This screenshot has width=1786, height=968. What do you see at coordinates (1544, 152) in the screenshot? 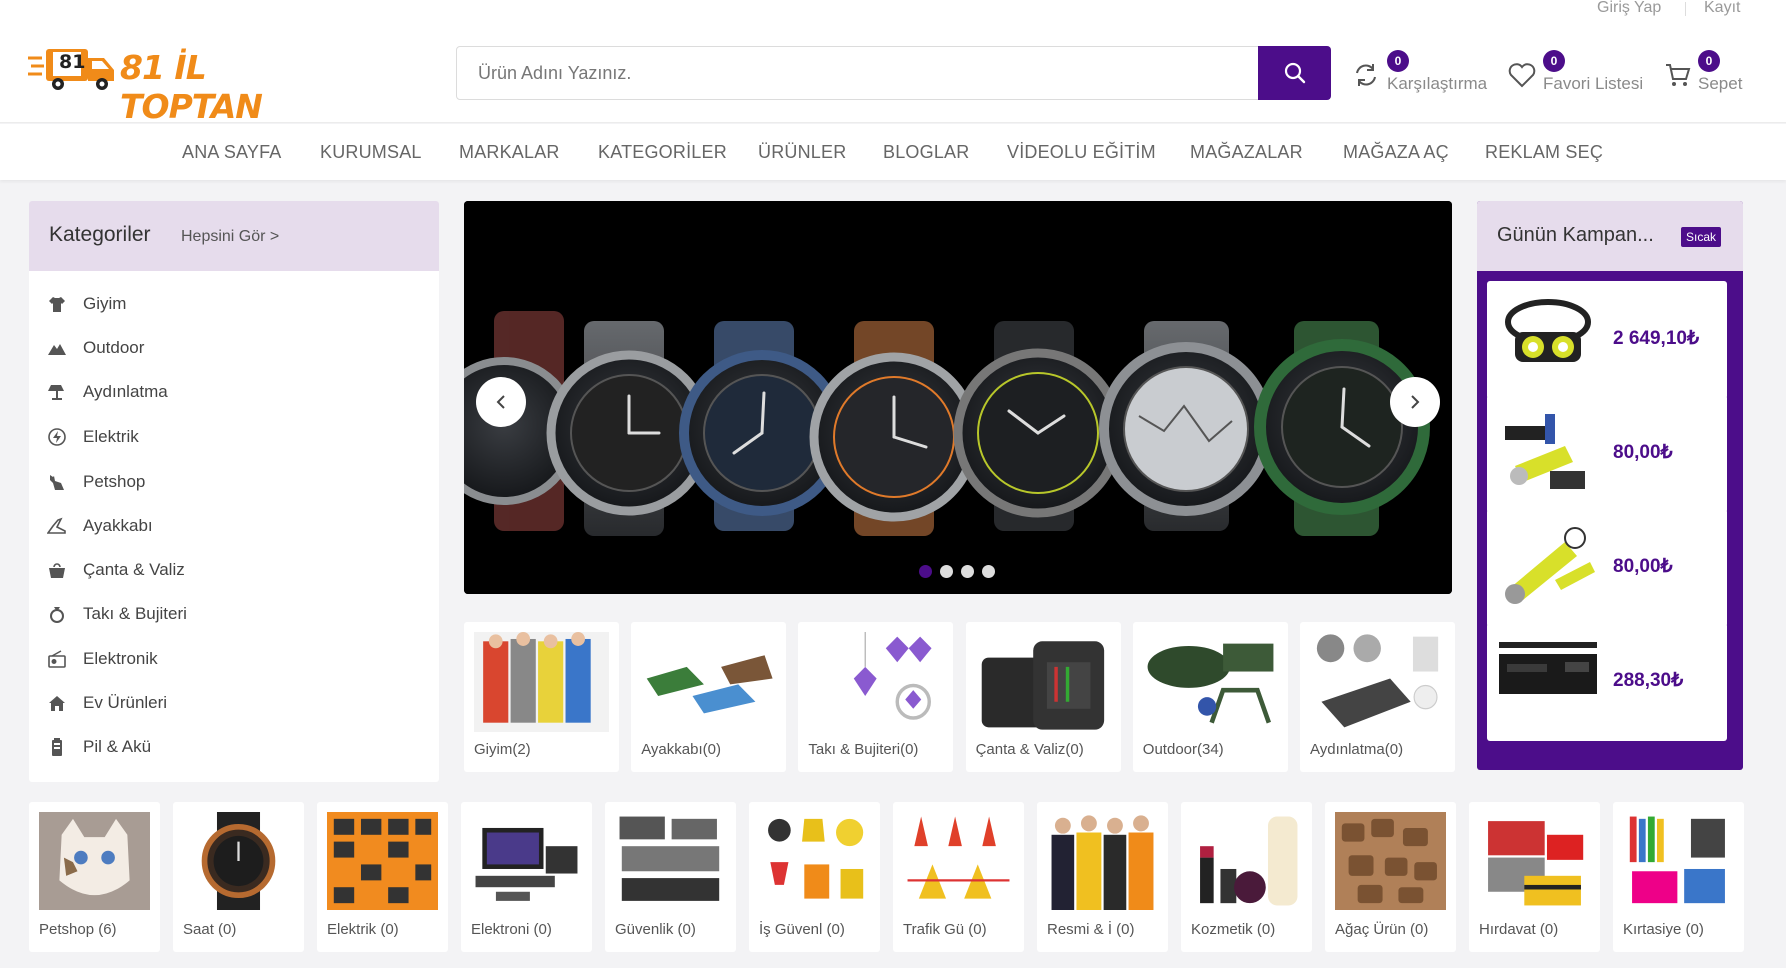
I see `nav-choose-ad: REKLAM SEÇ` at bounding box center [1544, 152].